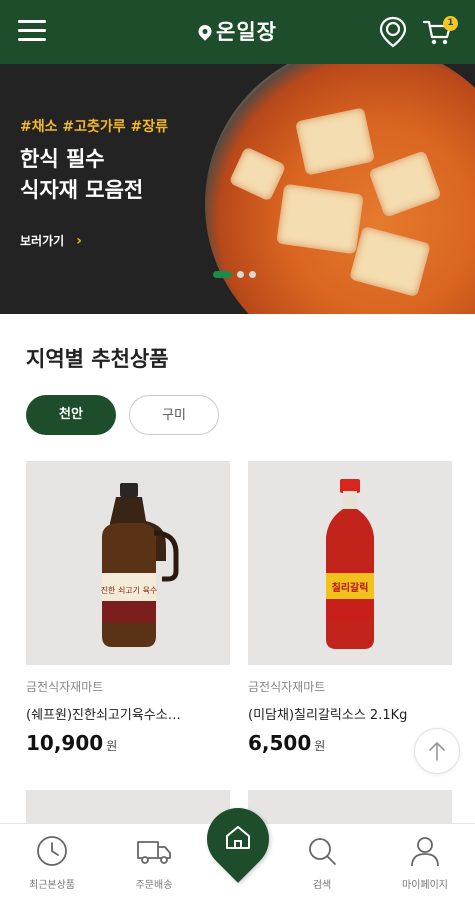  I want to click on arrow-up-icon, so click(437, 751).